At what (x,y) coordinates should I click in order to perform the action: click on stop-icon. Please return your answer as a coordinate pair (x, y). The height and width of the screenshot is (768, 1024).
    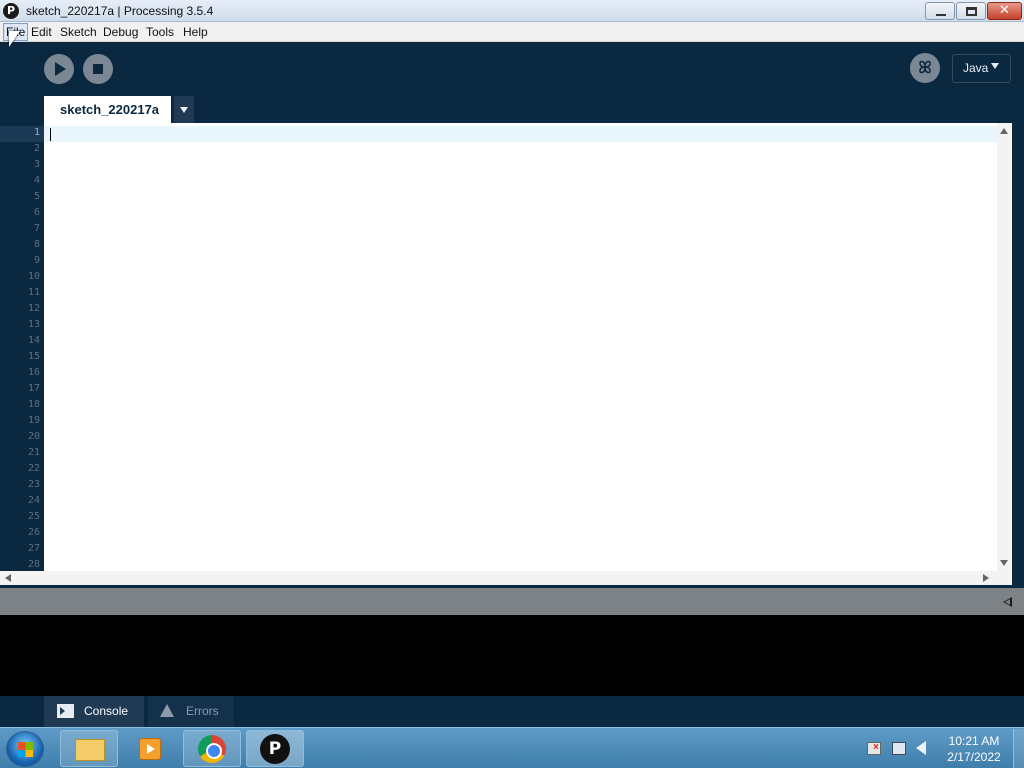
    Looking at the image, I should click on (98, 69).